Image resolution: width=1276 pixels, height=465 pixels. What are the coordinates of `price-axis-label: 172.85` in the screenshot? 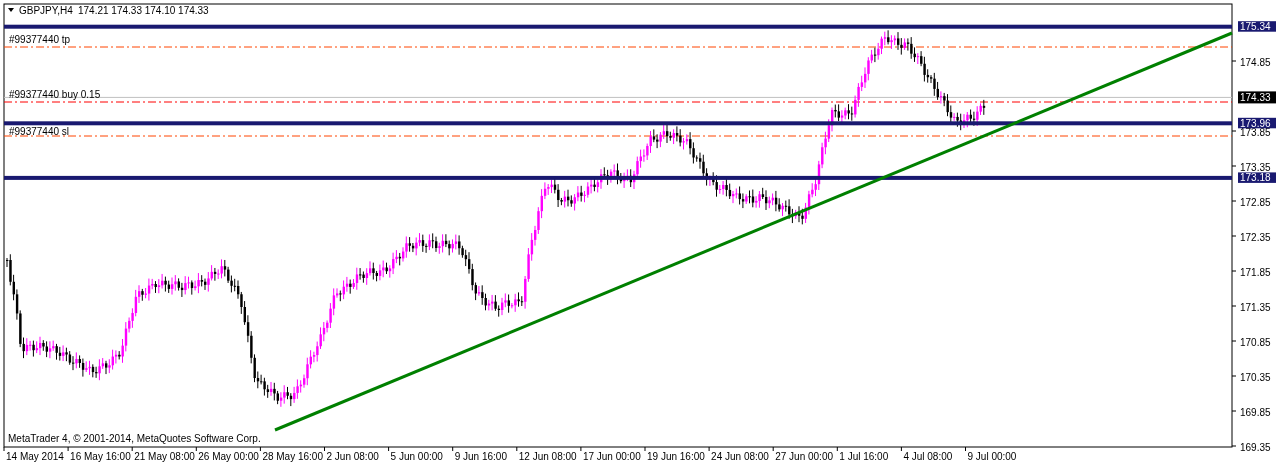 It's located at (1255, 202).